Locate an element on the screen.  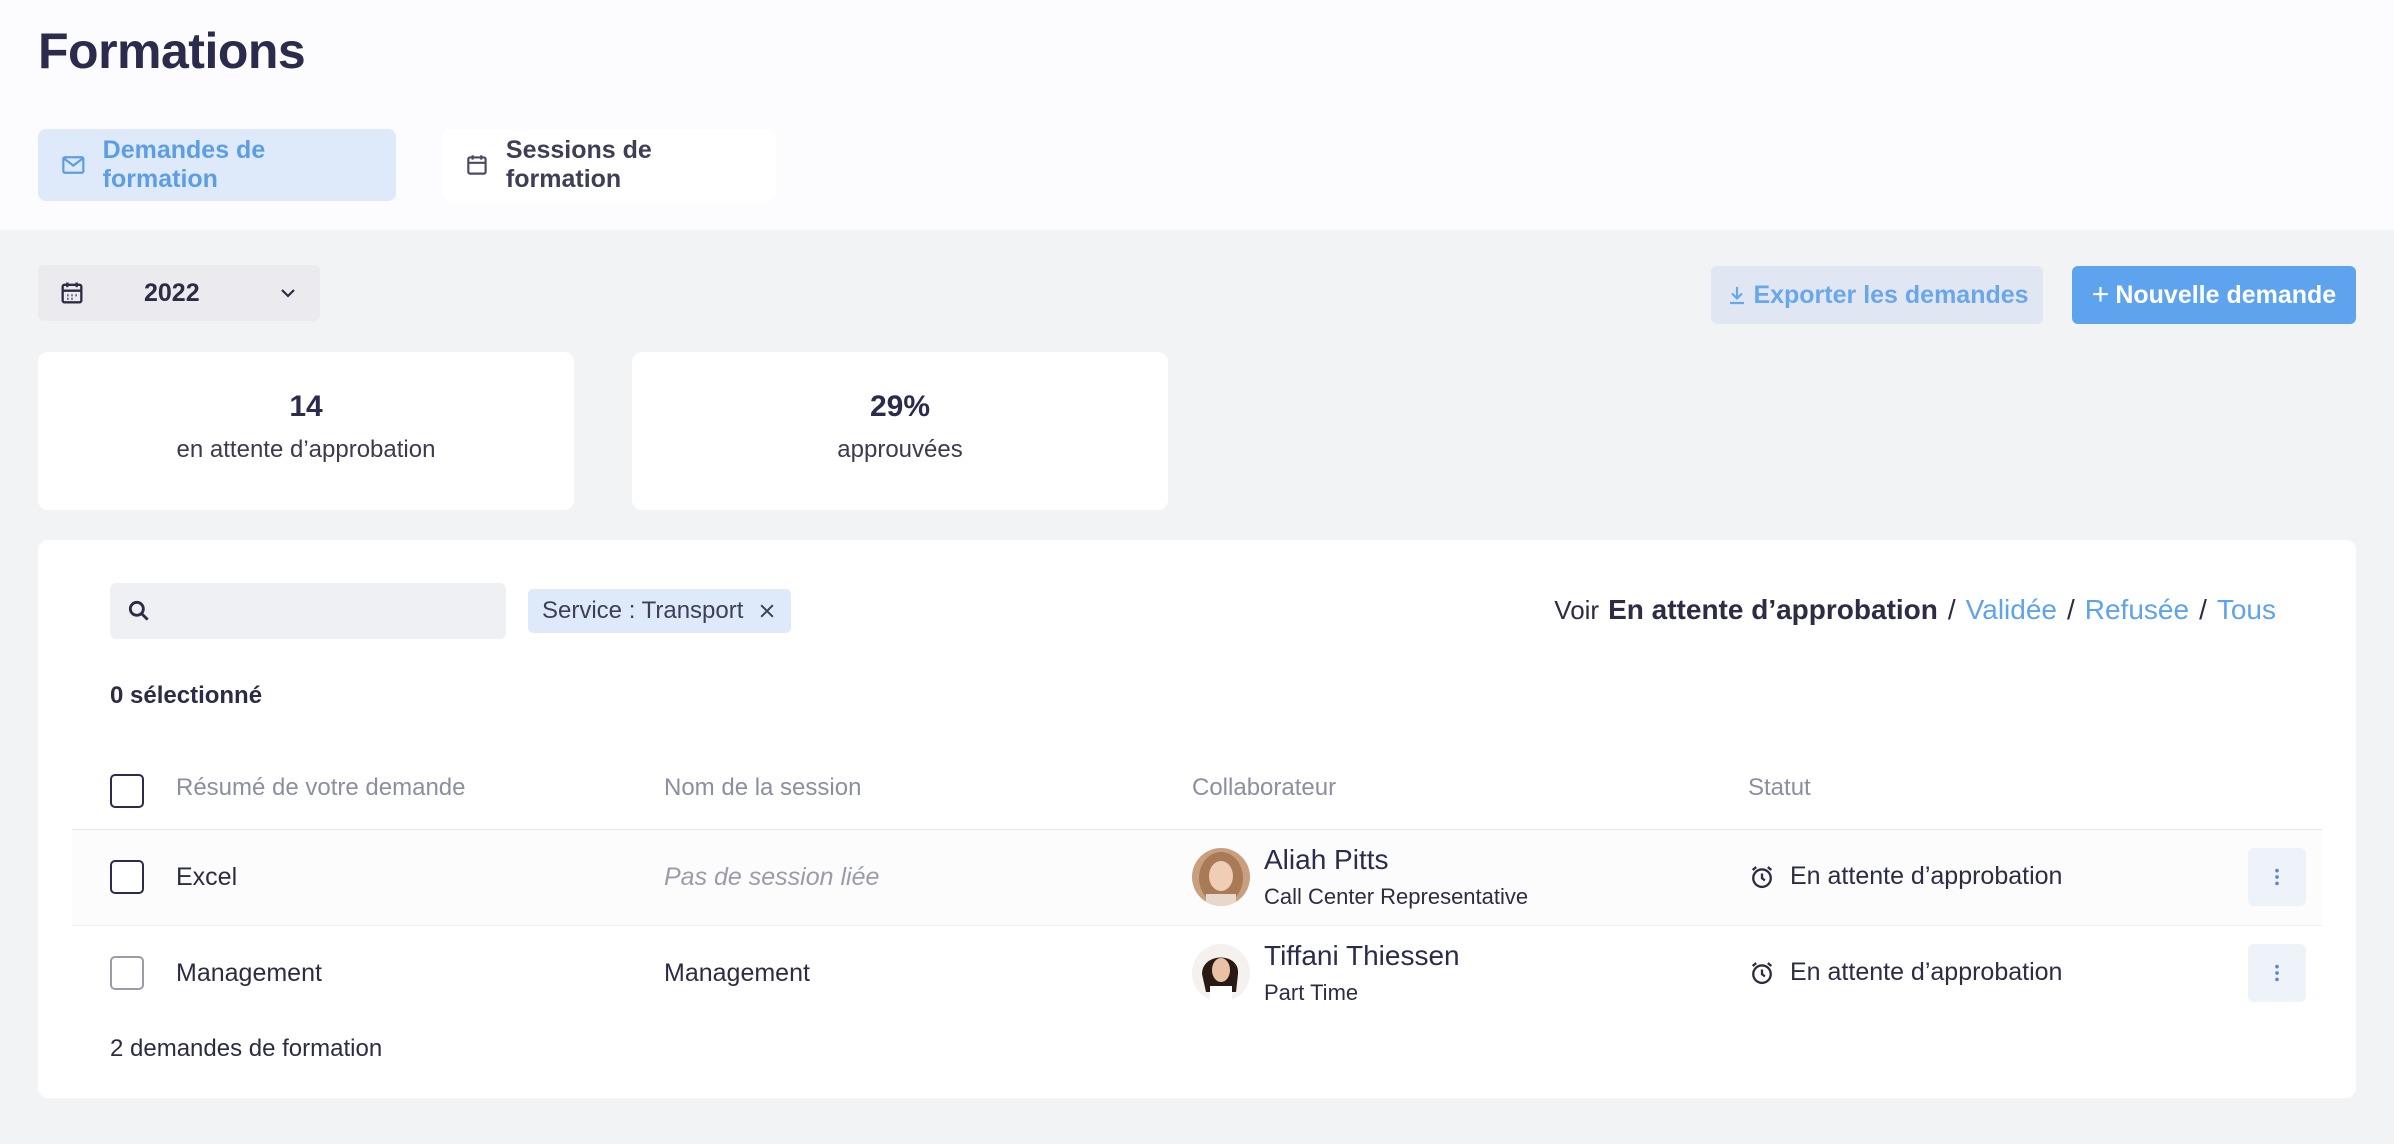
tab-demandes-de-formation: Demandes de formation is located at coordinates (217, 165).